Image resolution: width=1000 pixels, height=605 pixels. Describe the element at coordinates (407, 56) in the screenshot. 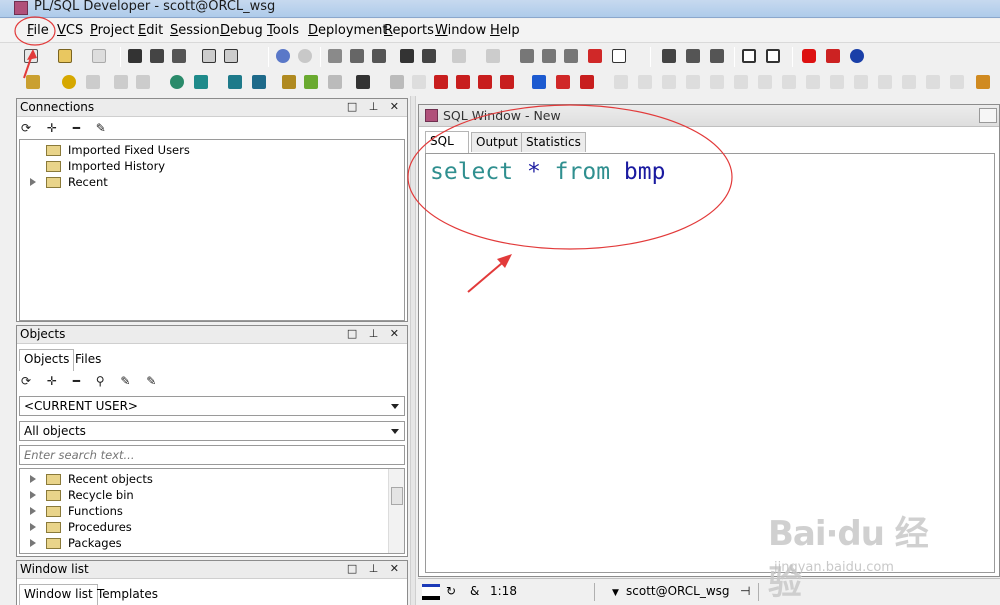

I see `find-icon` at that location.